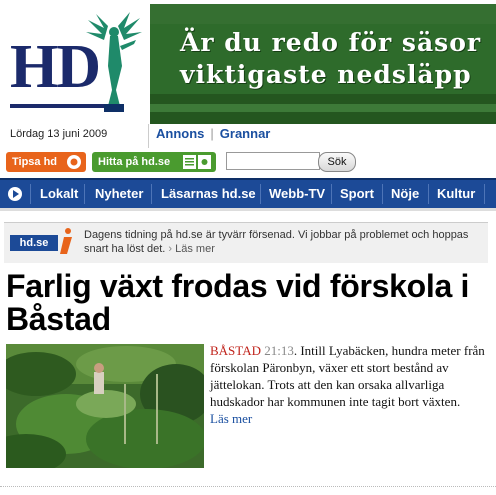  I want to click on search-input, so click(273, 161).